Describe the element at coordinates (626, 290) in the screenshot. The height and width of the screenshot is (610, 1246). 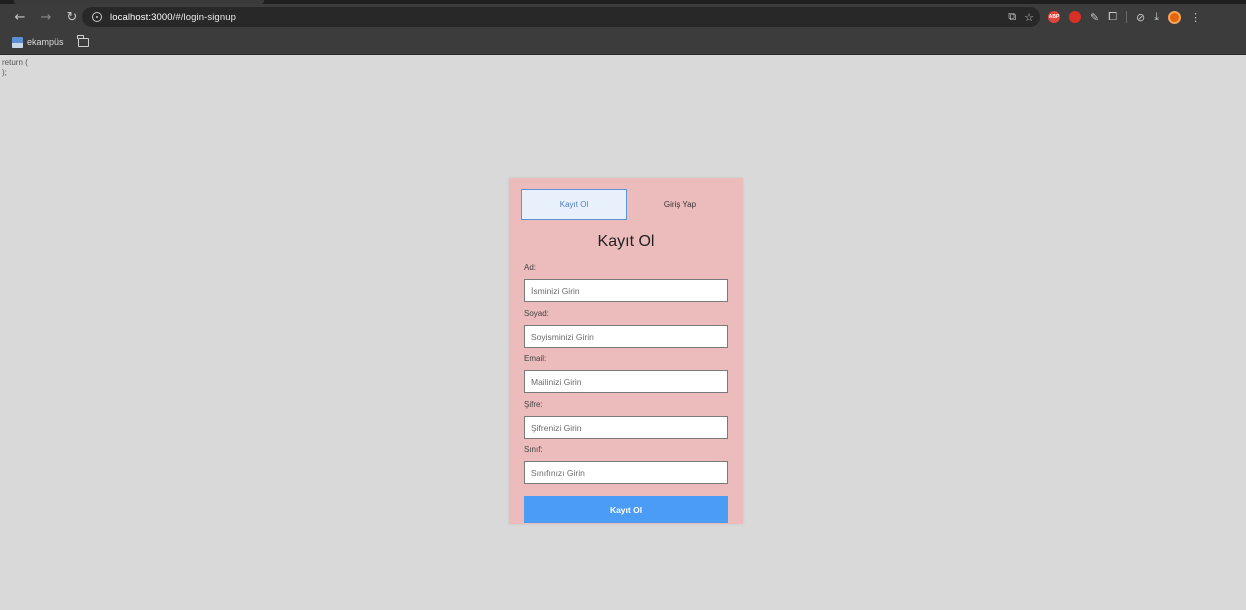
I see `first-name-input` at that location.